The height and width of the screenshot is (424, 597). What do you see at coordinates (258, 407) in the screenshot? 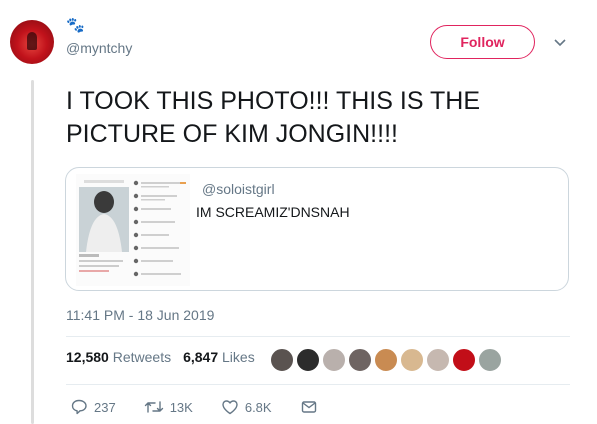
I see `like-count: 6.8K` at bounding box center [258, 407].